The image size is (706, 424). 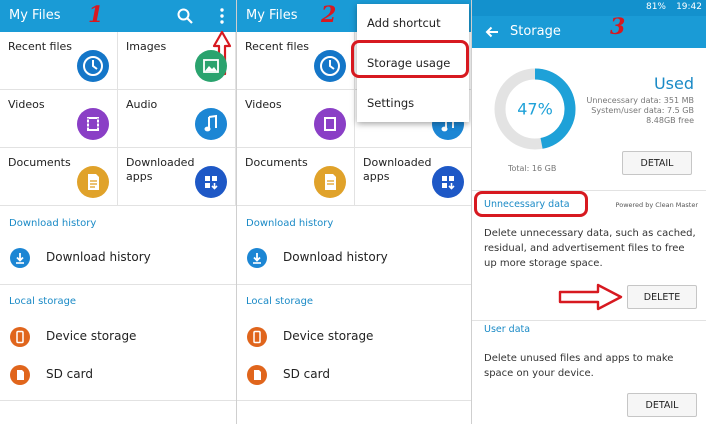 I want to click on system-user-data-size: System/user data: 7.5 GB, so click(x=642, y=110).